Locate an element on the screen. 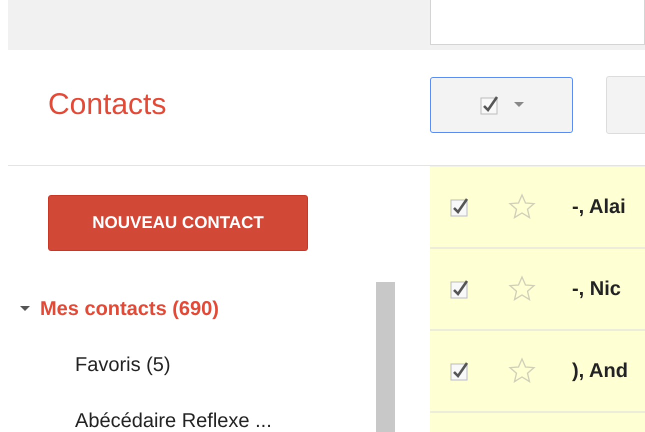 Image resolution: width=645 pixels, height=432 pixels. contact-name: -, Alai is located at coordinates (599, 207).